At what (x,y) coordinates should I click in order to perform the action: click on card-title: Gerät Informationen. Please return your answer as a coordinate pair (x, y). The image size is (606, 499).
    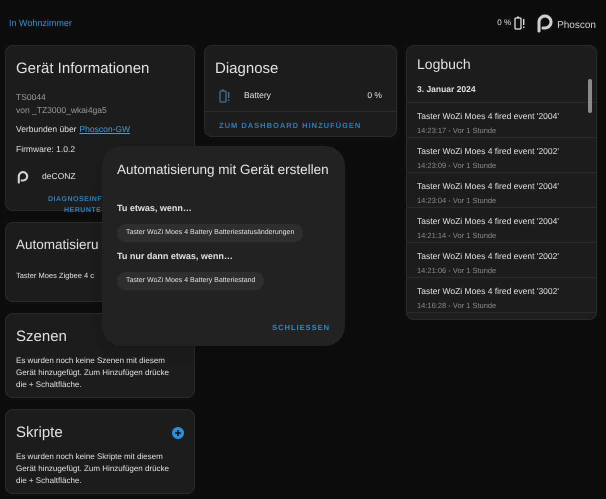
    Looking at the image, I should click on (83, 69).